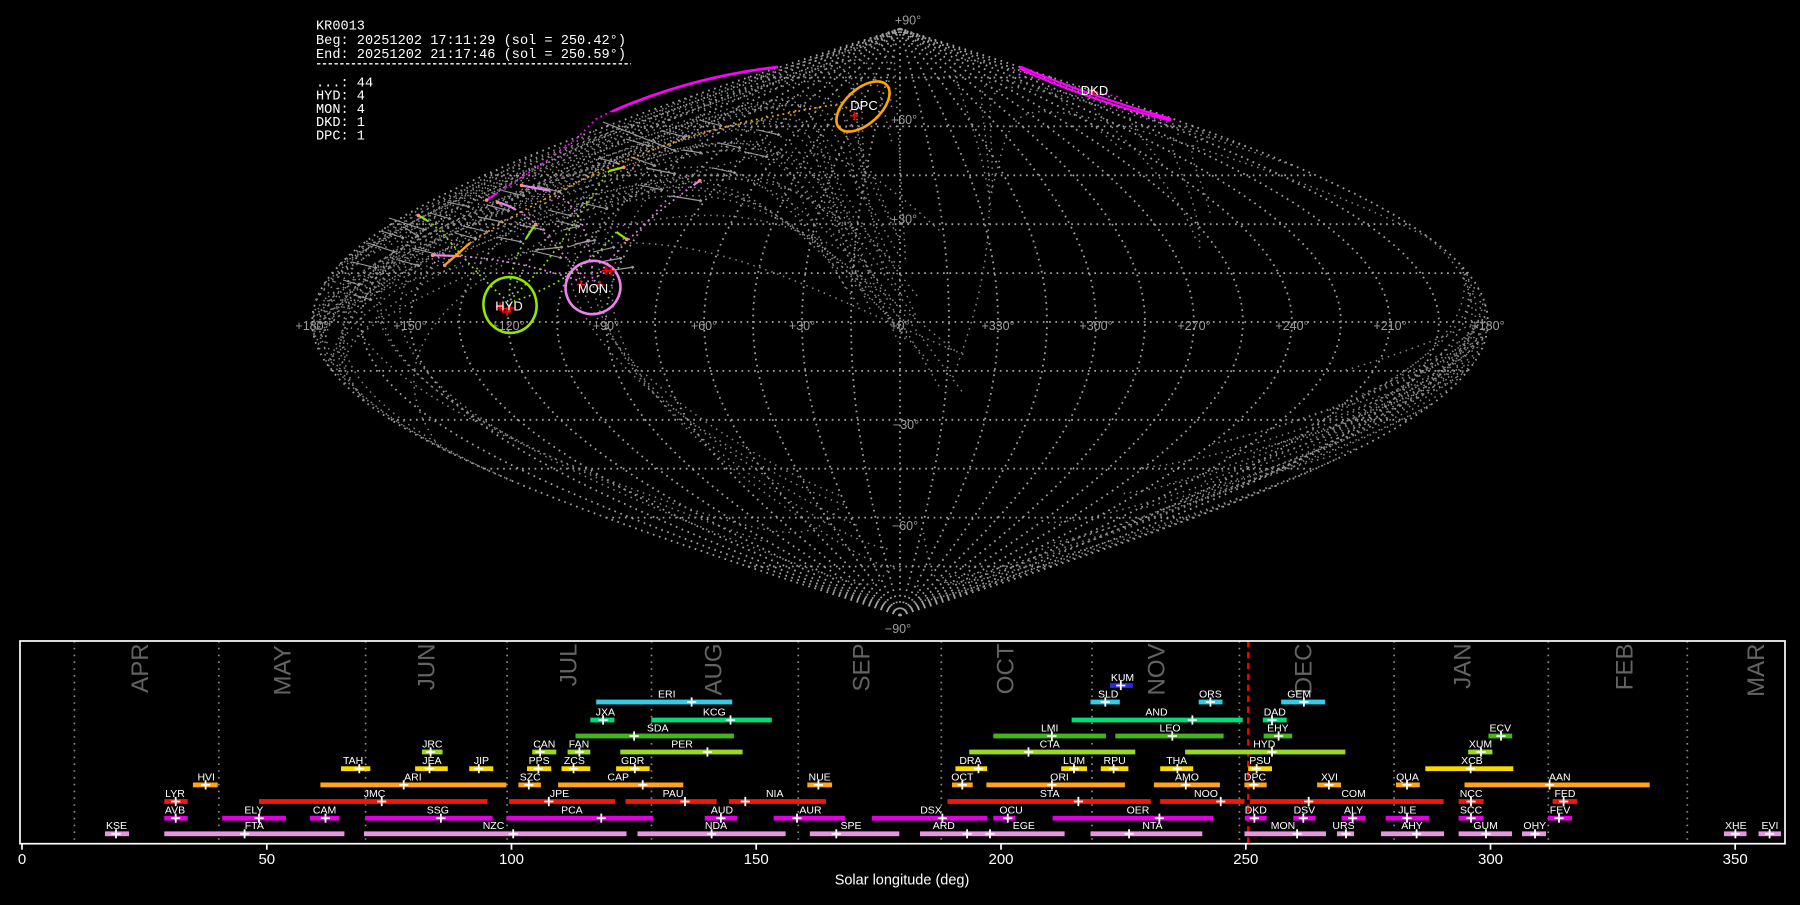 This screenshot has width=1800, height=905. Describe the element at coordinates (1534, 826) in the screenshot. I see `svg-text: OHY` at that location.